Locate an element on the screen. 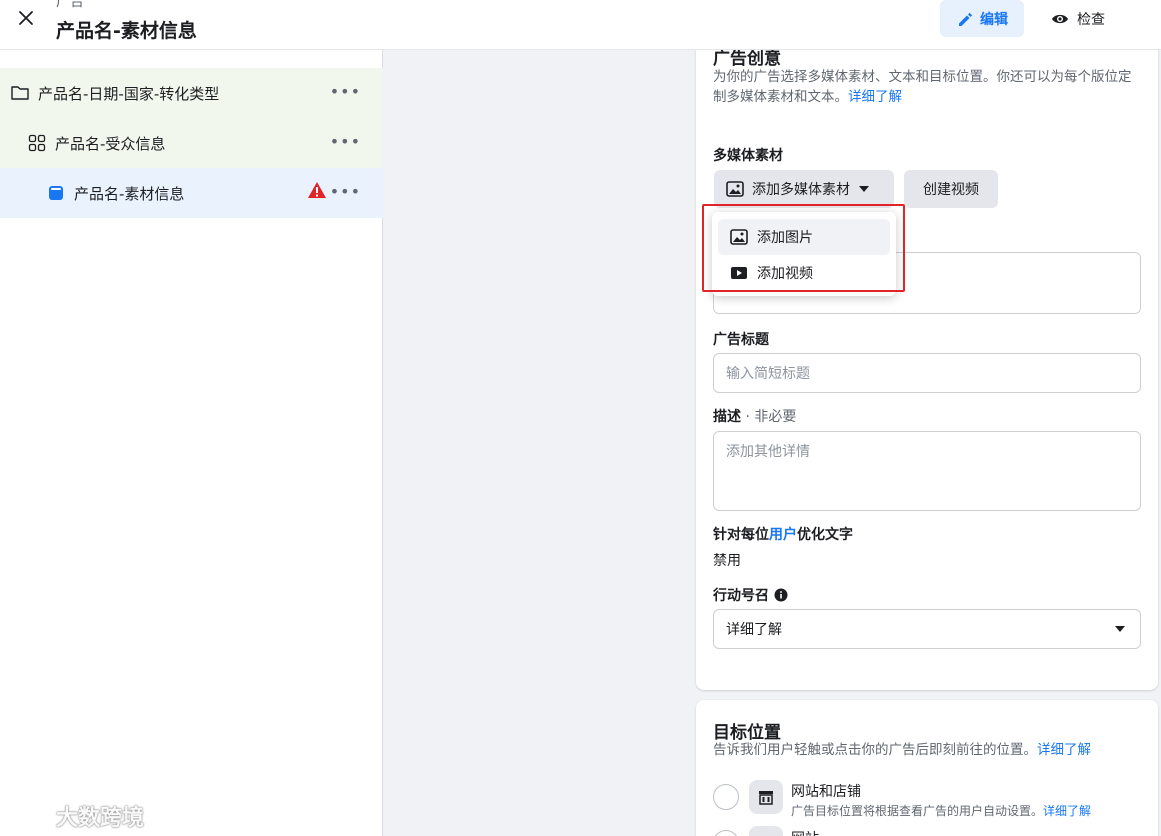 The image size is (1161, 836). warning-icon is located at coordinates (317, 192).